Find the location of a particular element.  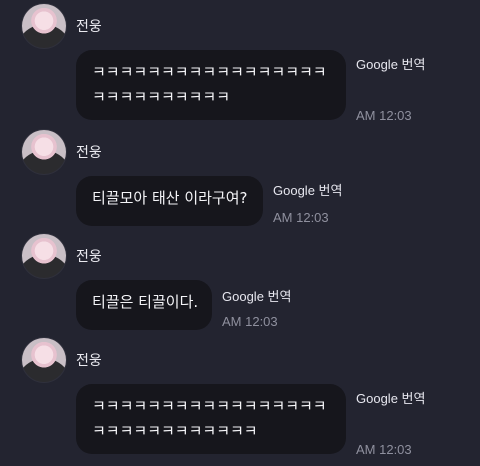

message-text: ㅋㅋㅋㅋㅋㅋㅋㅋㅋㅋ is located at coordinates (161, 97).